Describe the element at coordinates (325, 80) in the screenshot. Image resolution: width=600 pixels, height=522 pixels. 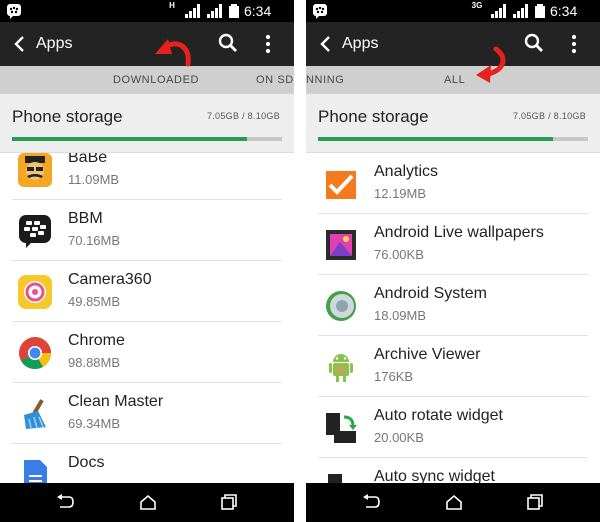
I see `tab-running: NNING` at that location.